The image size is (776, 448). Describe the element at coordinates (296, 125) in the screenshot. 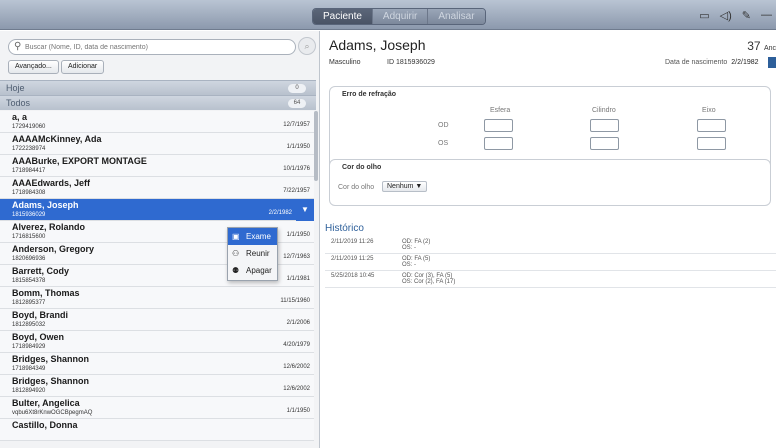

I see `patient-dob: 12/7/1957` at that location.